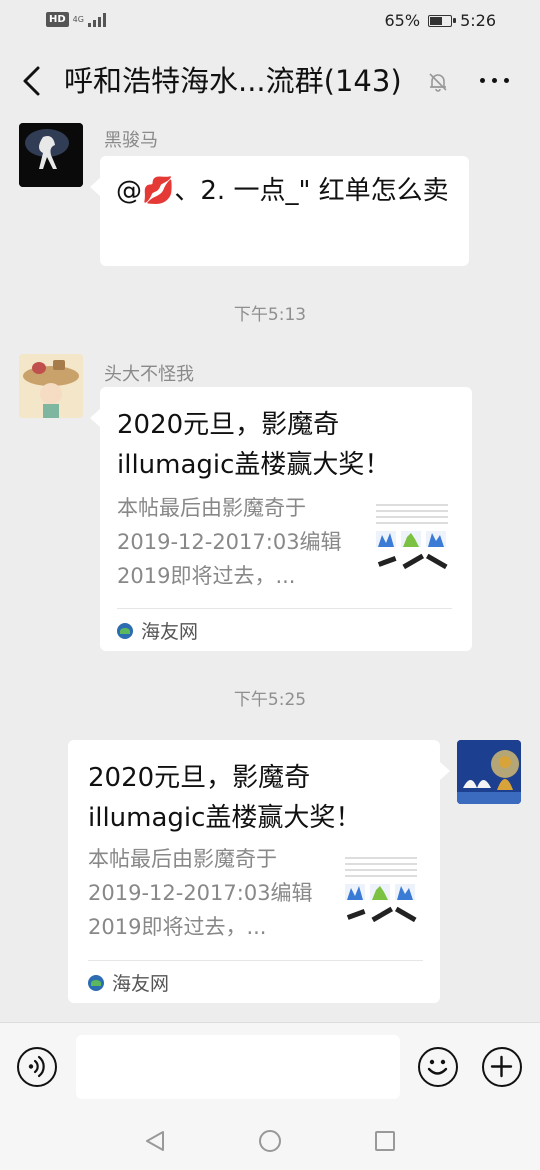 The width and height of the screenshot is (540, 1170). I want to click on nav-home-icon, so click(270, 1141).